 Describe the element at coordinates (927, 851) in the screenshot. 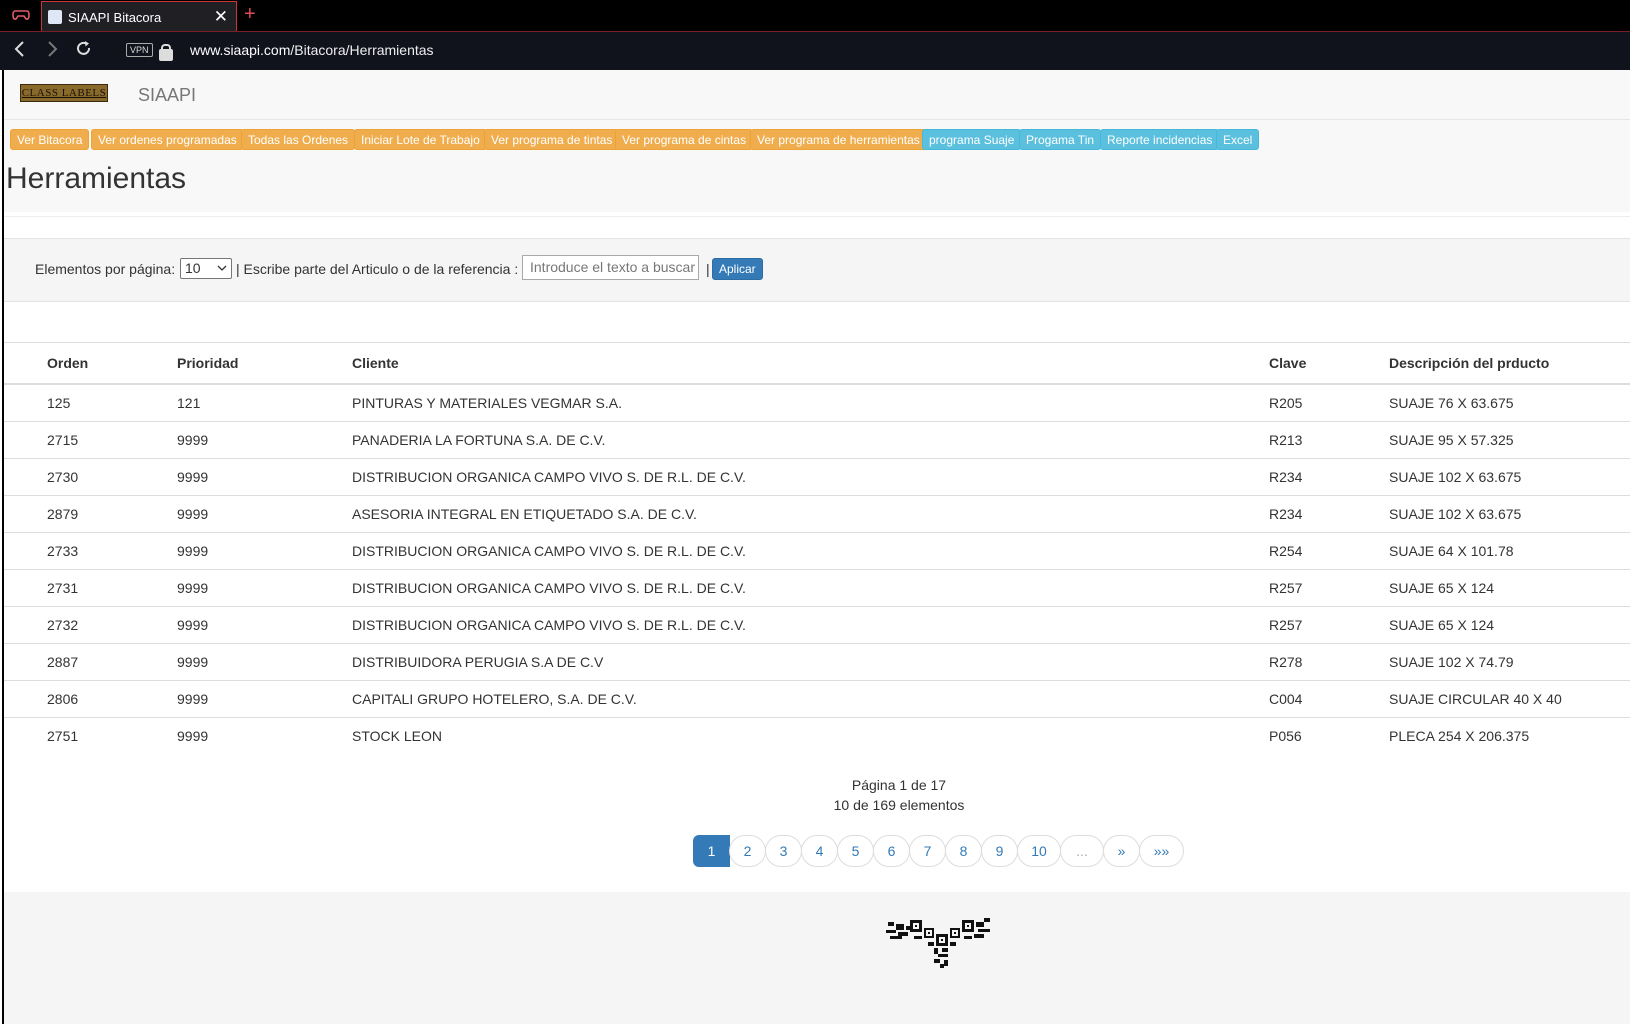

I see `pagination-page: 7` at that location.